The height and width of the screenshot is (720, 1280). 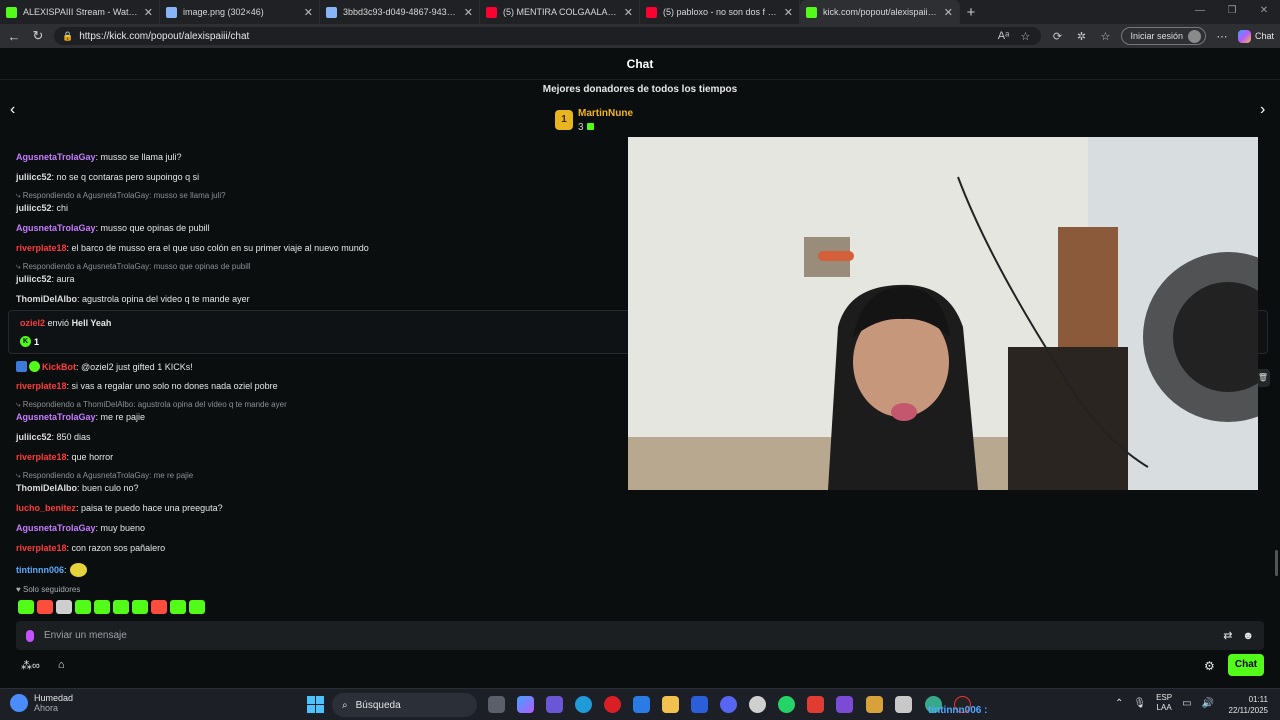 What do you see at coordinates (1222, 36) in the screenshot?
I see `more-menu-icon: ⋯` at bounding box center [1222, 36].